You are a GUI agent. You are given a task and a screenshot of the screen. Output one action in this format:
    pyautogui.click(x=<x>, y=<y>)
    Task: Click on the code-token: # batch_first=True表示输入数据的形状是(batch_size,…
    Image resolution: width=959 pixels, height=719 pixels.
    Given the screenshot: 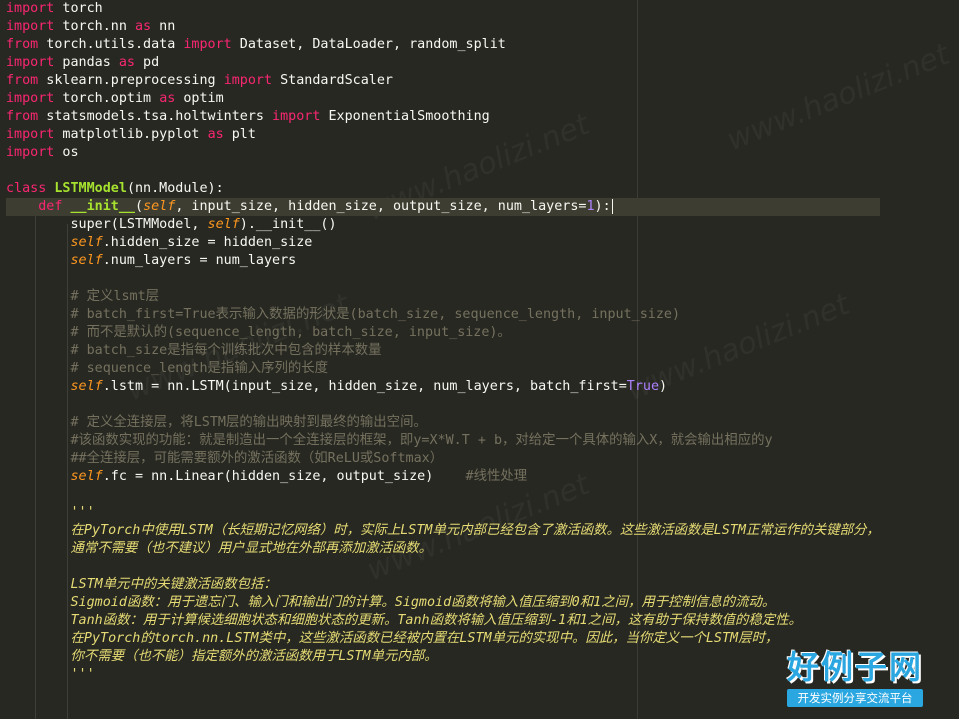 What is the action you would take?
    pyautogui.click(x=343, y=314)
    